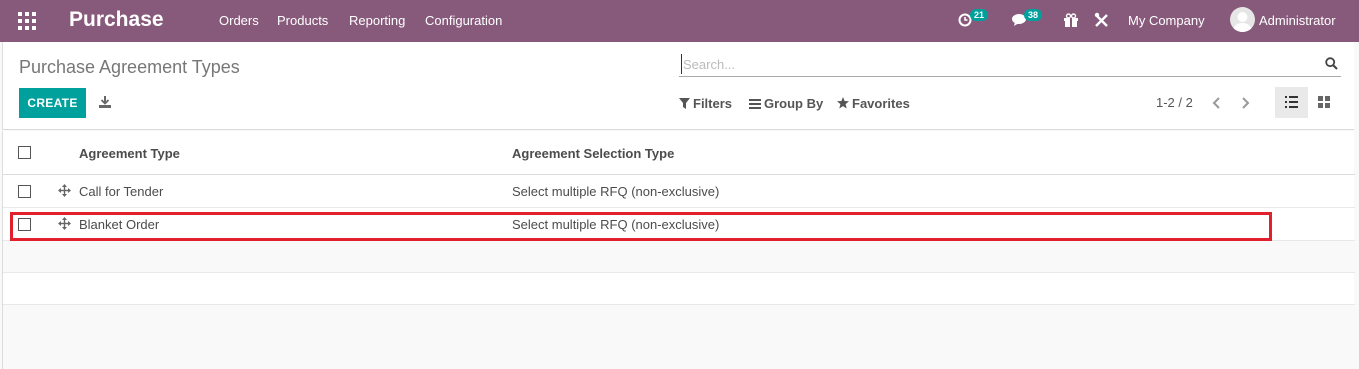  What do you see at coordinates (116, 20) in the screenshot?
I see `app-title: Purchase` at bounding box center [116, 20].